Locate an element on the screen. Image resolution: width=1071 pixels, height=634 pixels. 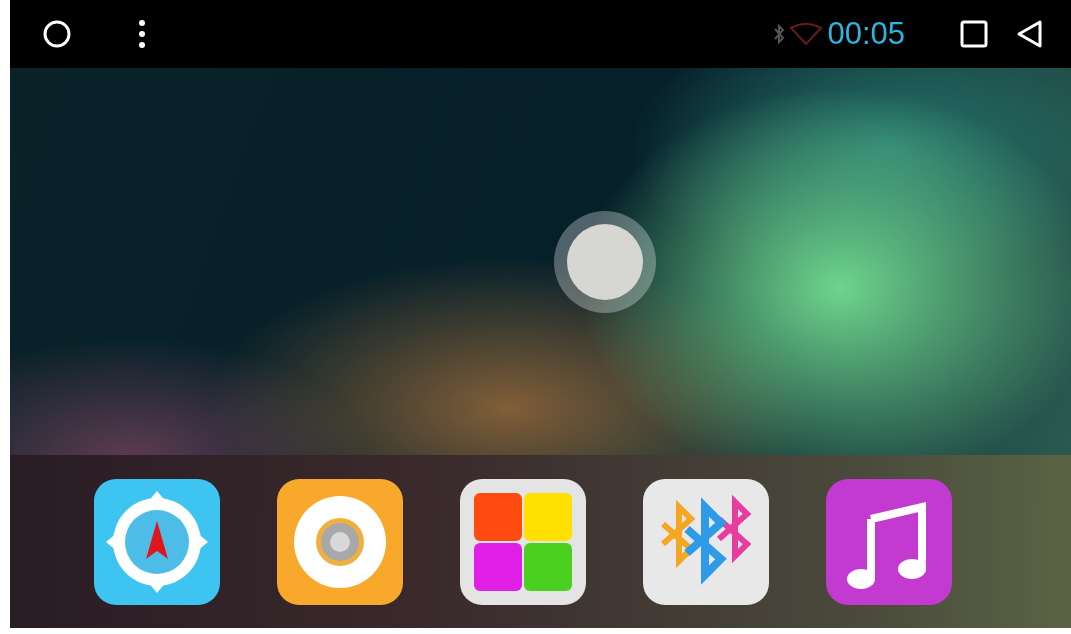
menu-icon is located at coordinates (142, 34).